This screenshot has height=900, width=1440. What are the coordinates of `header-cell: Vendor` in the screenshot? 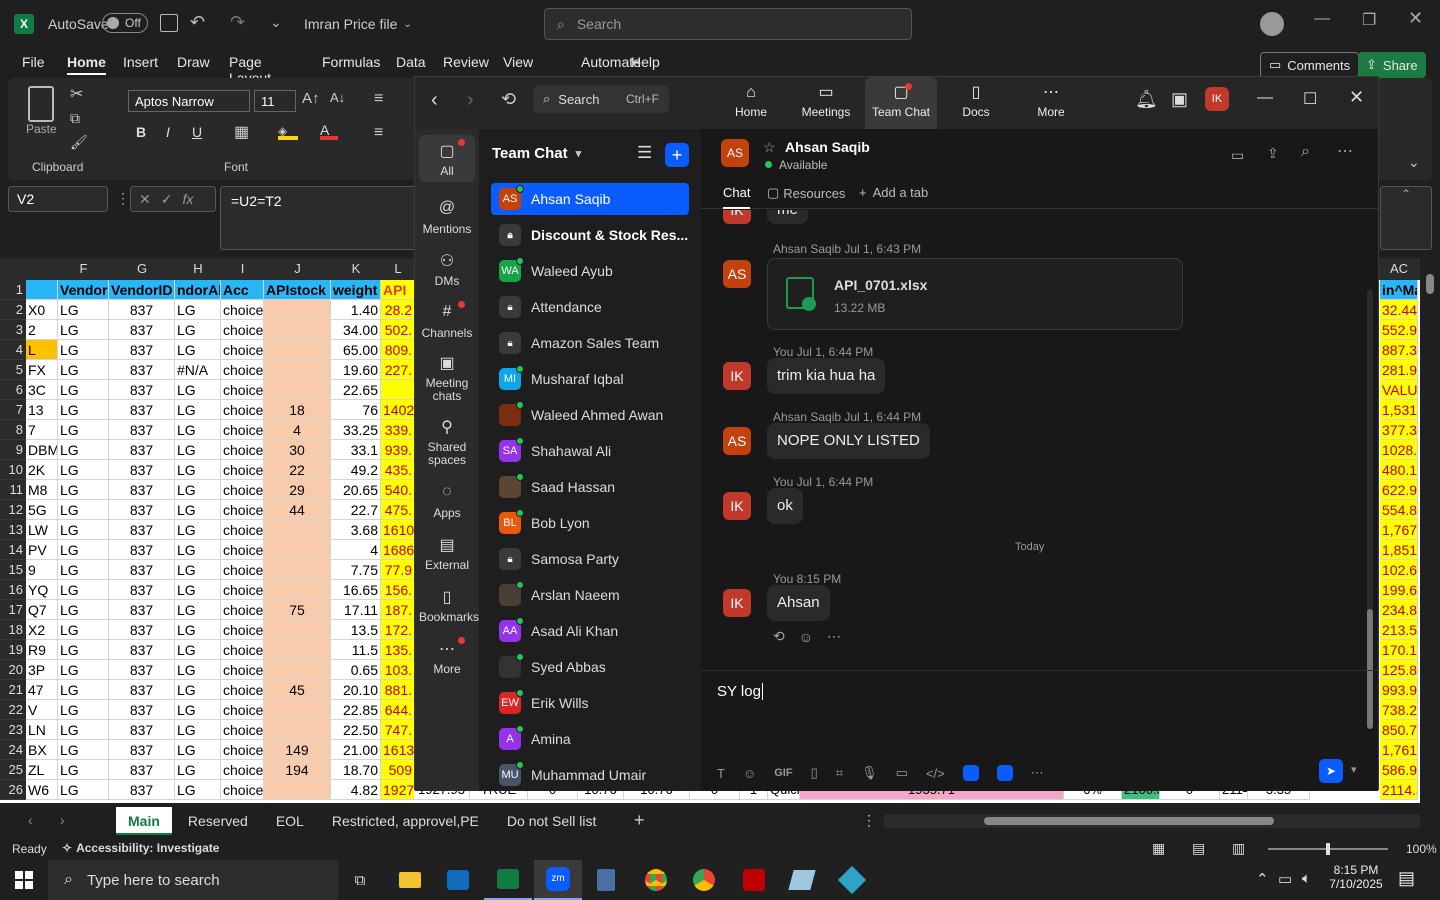 It's located at (83, 290).